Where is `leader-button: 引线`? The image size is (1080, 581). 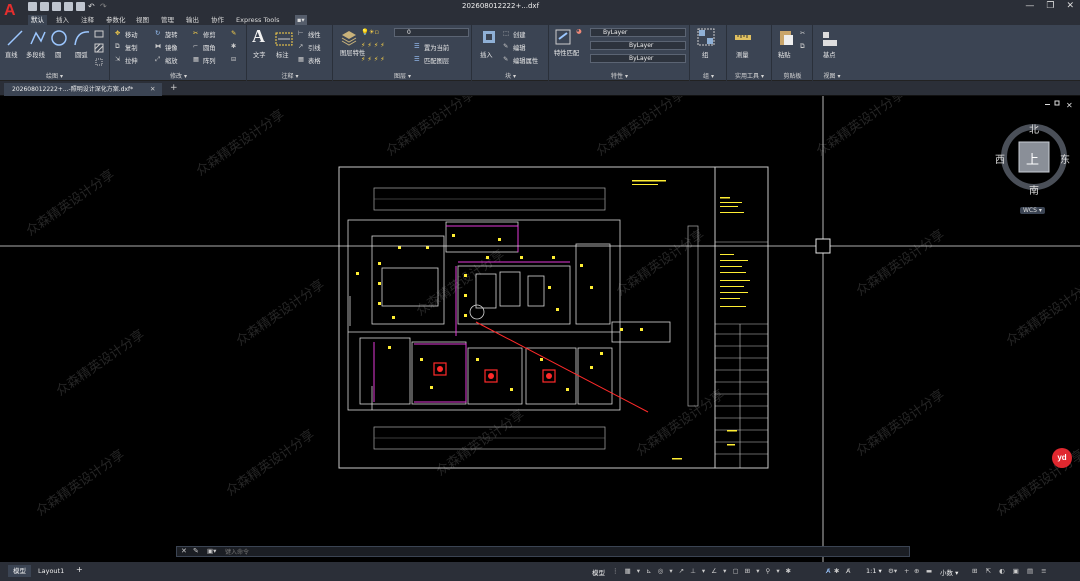
leader-button: 引线 is located at coordinates (314, 47).